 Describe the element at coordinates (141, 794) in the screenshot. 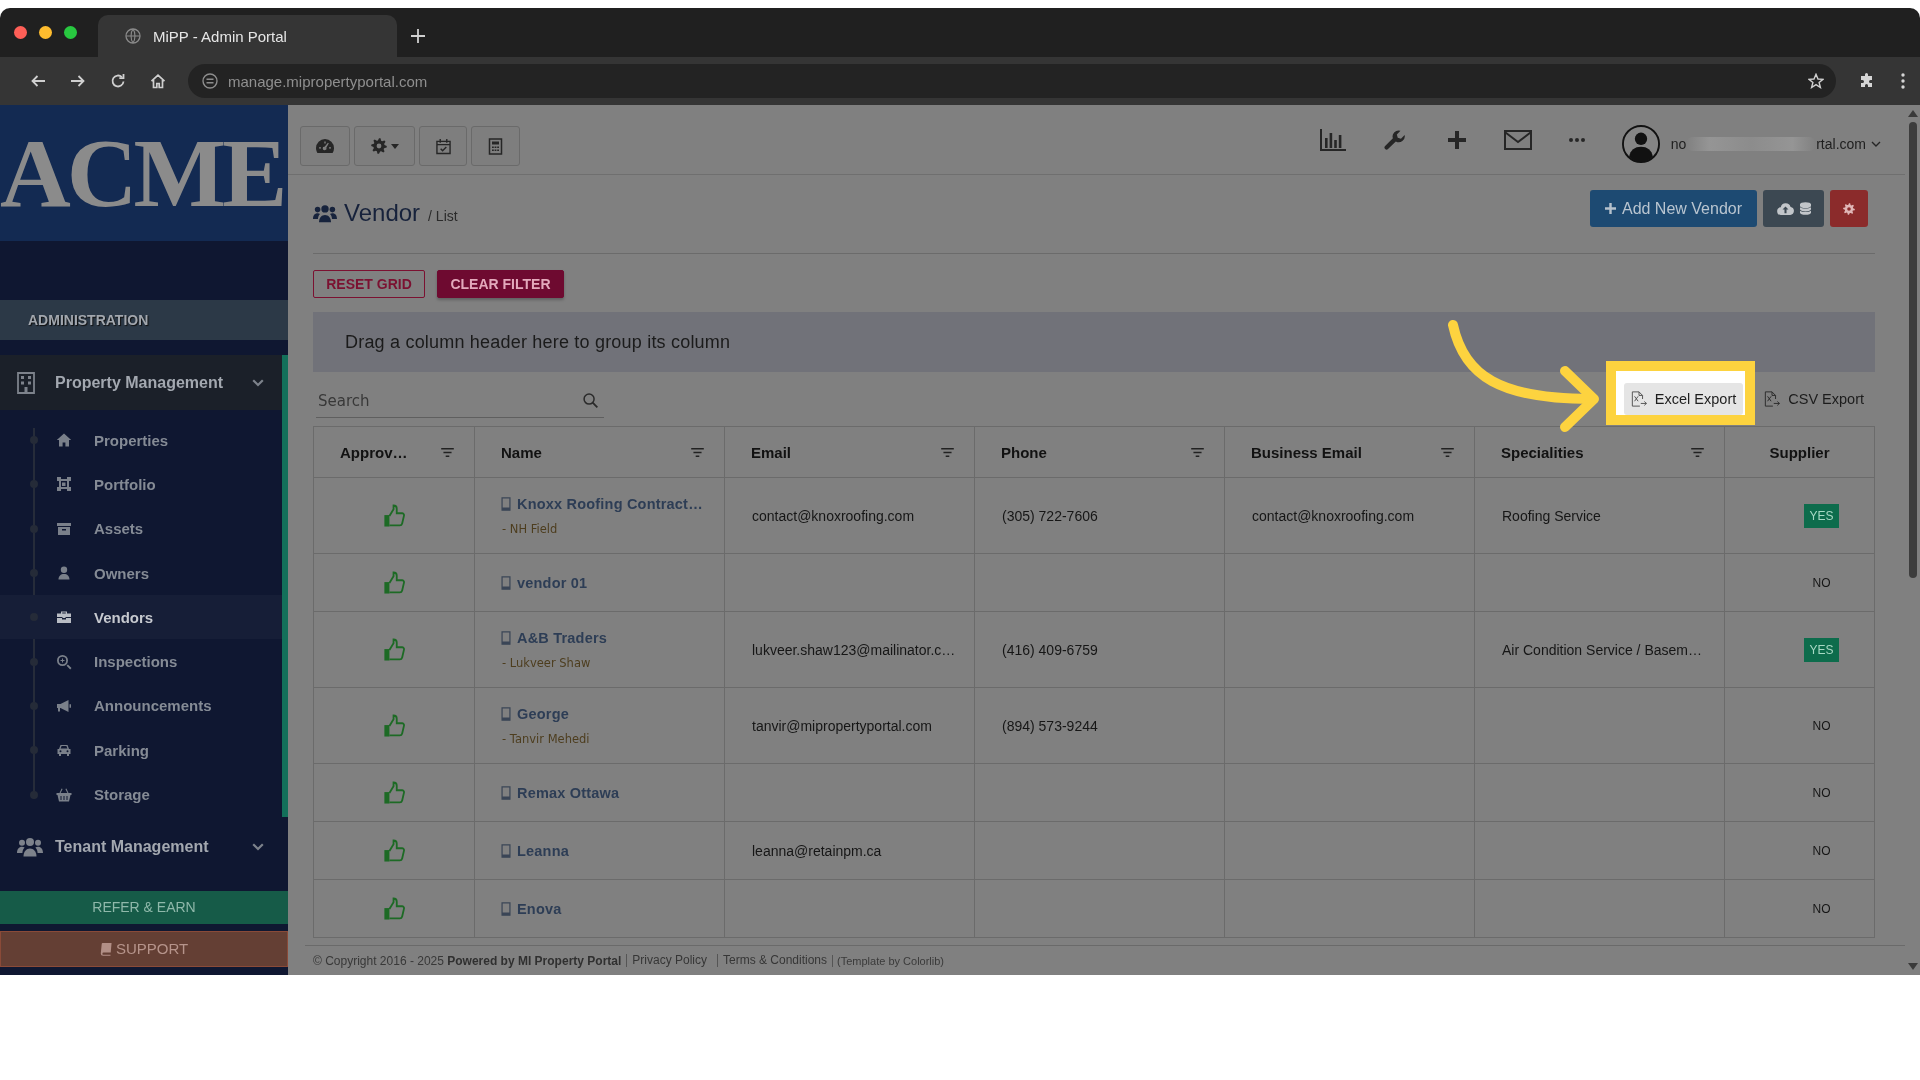

I see `nav-item: Storage` at that location.